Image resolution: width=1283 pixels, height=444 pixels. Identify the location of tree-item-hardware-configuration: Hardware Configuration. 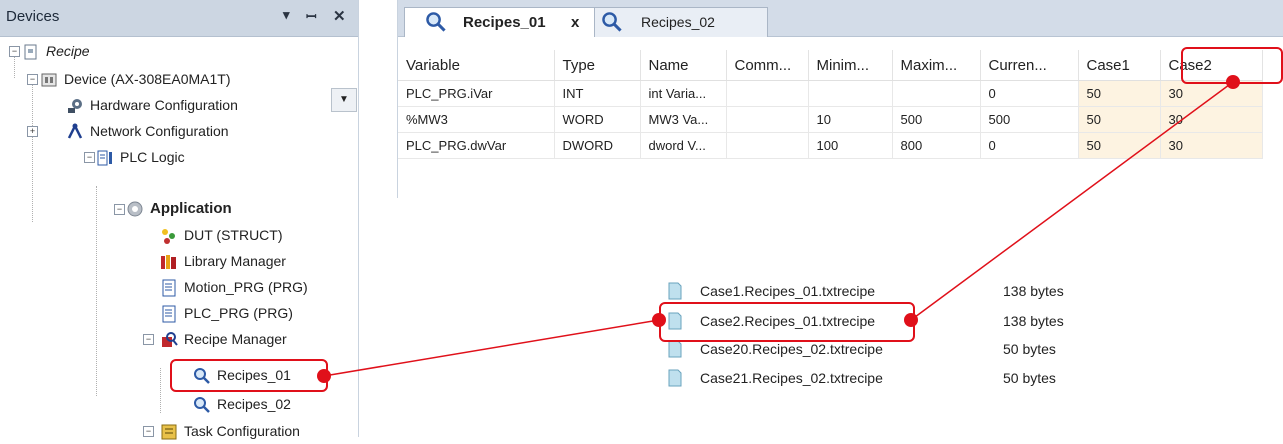
(152, 105).